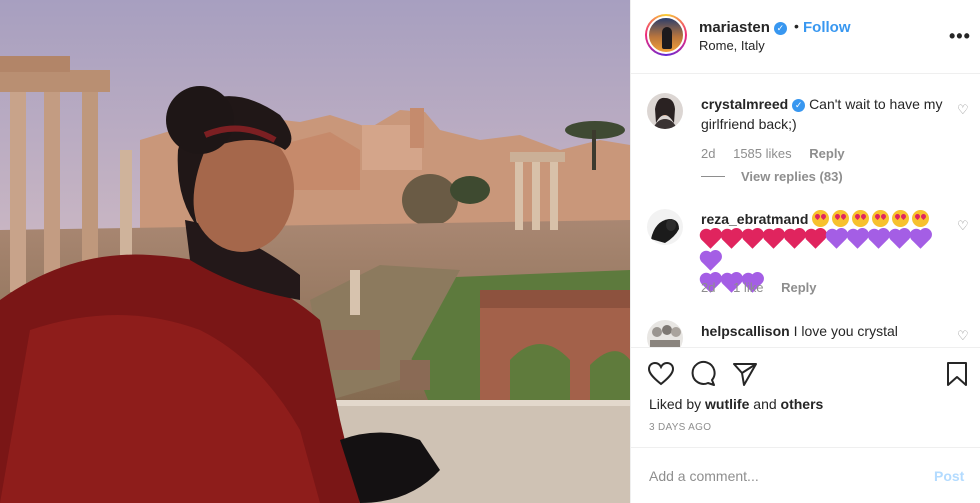 The width and height of the screenshot is (980, 503). Describe the element at coordinates (680, 427) in the screenshot. I see `post-timestamp: 3 DAYS AGO` at that location.